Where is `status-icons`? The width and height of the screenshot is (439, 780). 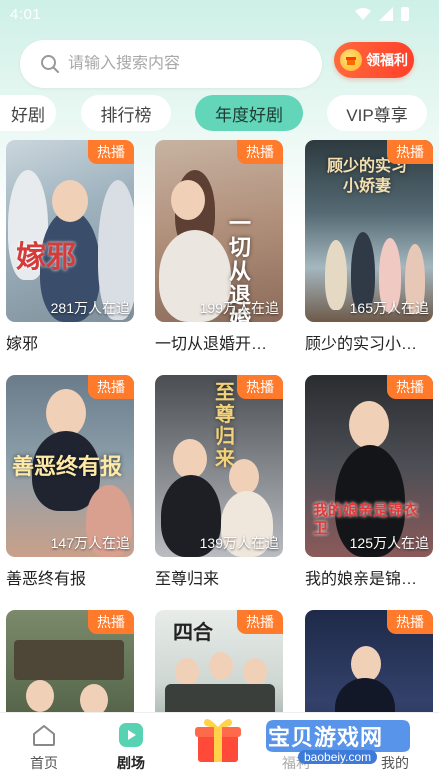 status-icons is located at coordinates (382, 14).